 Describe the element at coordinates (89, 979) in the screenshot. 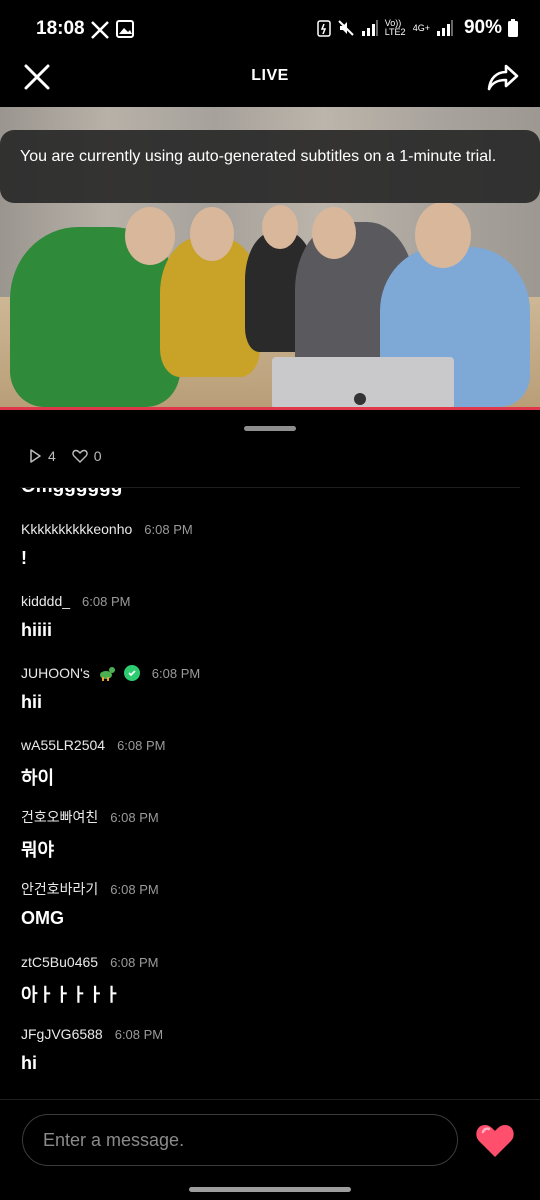

I see `chat-message: ztC5Bu0465 6:08 PM 아ㅏㅏㅏㅏㅏ` at that location.